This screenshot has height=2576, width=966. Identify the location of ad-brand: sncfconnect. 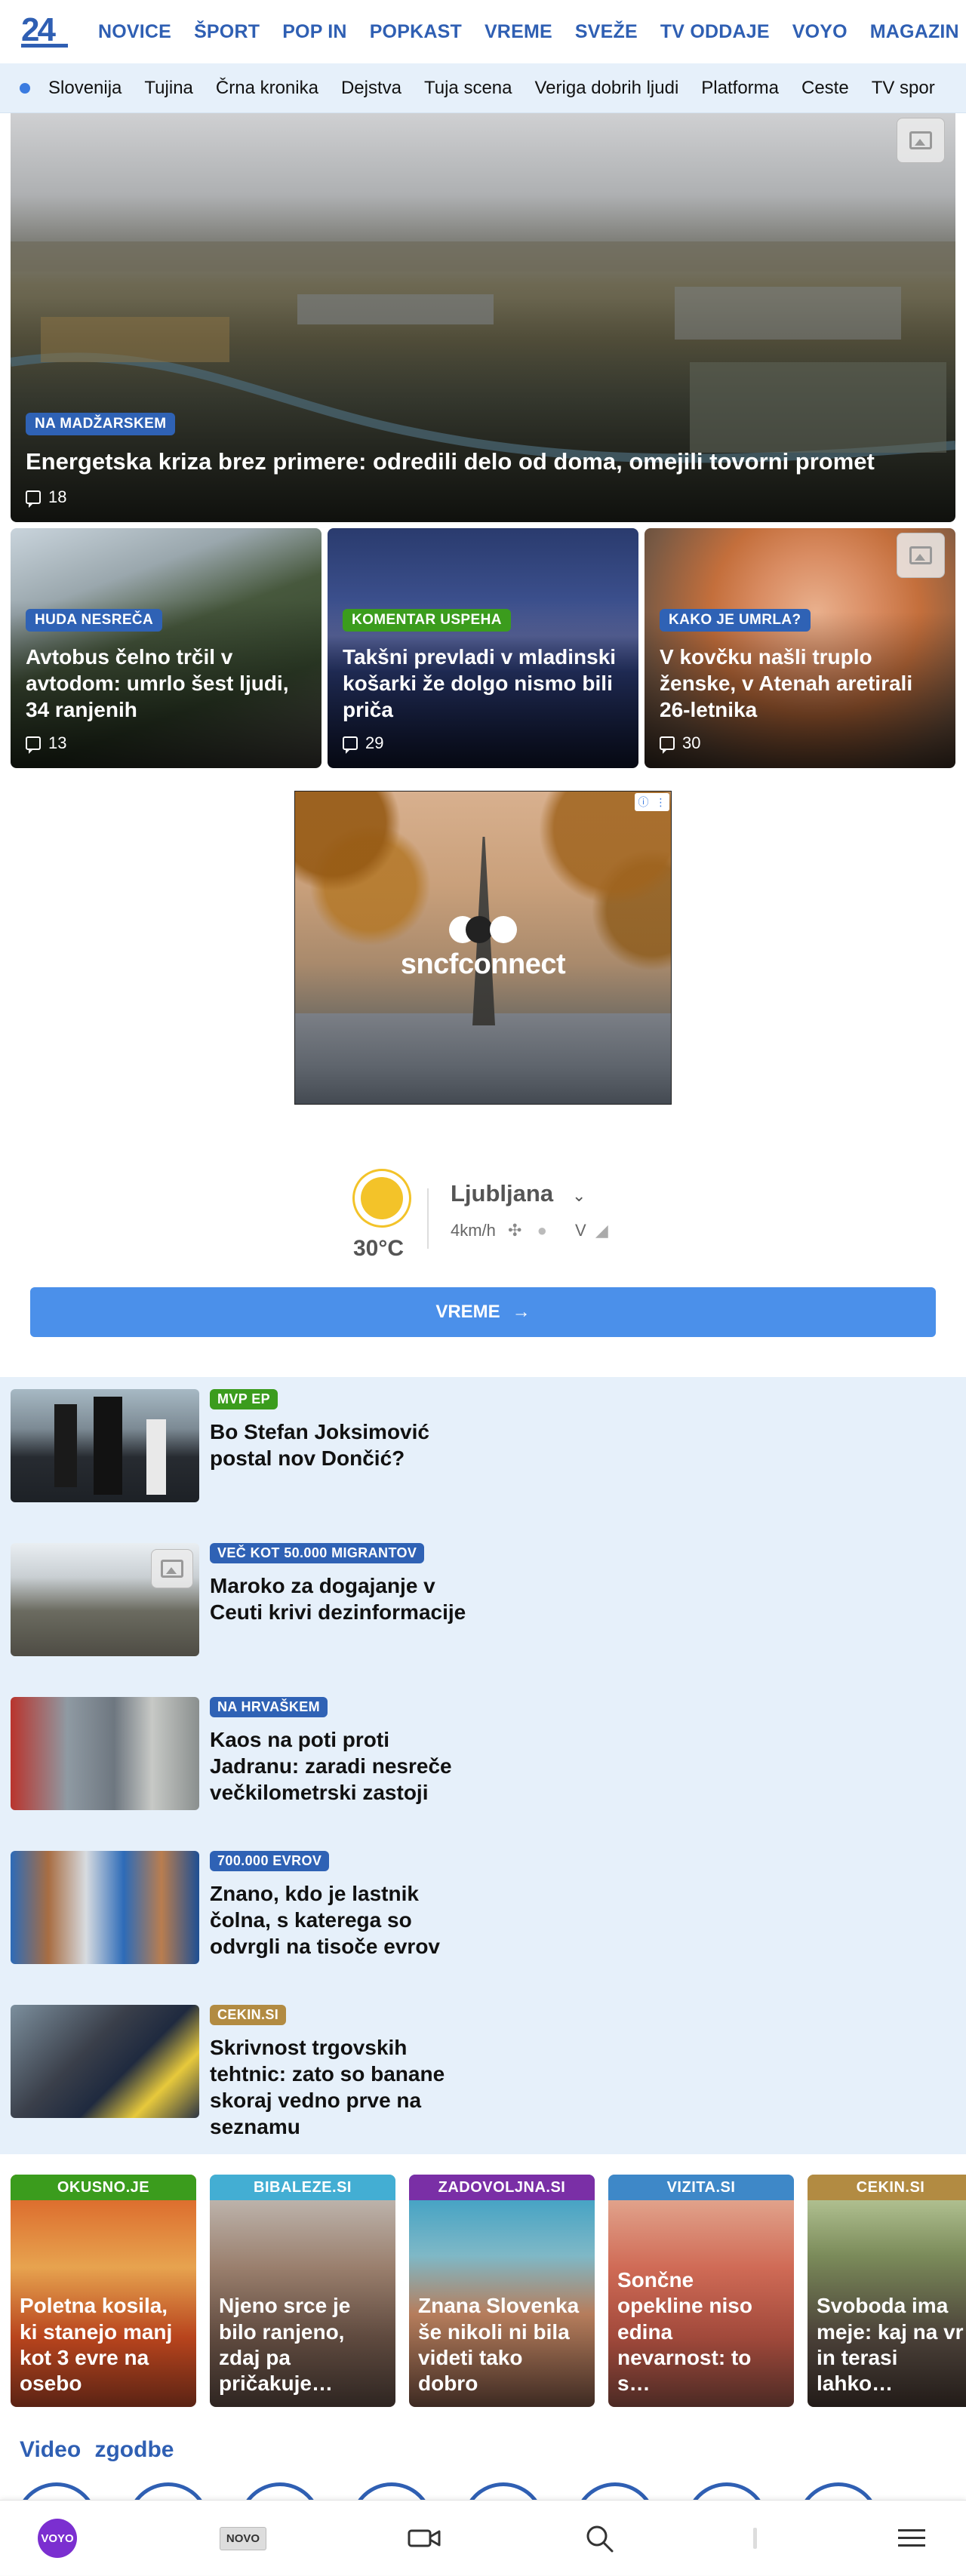
(483, 964).